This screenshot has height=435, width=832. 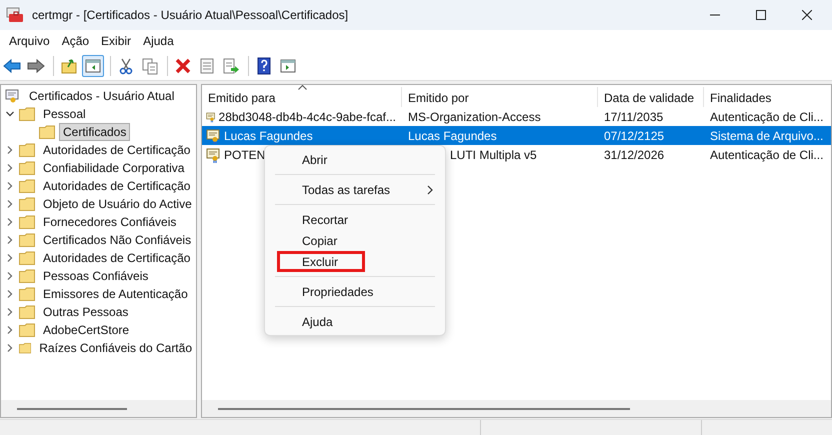 What do you see at coordinates (94, 132) in the screenshot?
I see `tree-item: Certificados` at bounding box center [94, 132].